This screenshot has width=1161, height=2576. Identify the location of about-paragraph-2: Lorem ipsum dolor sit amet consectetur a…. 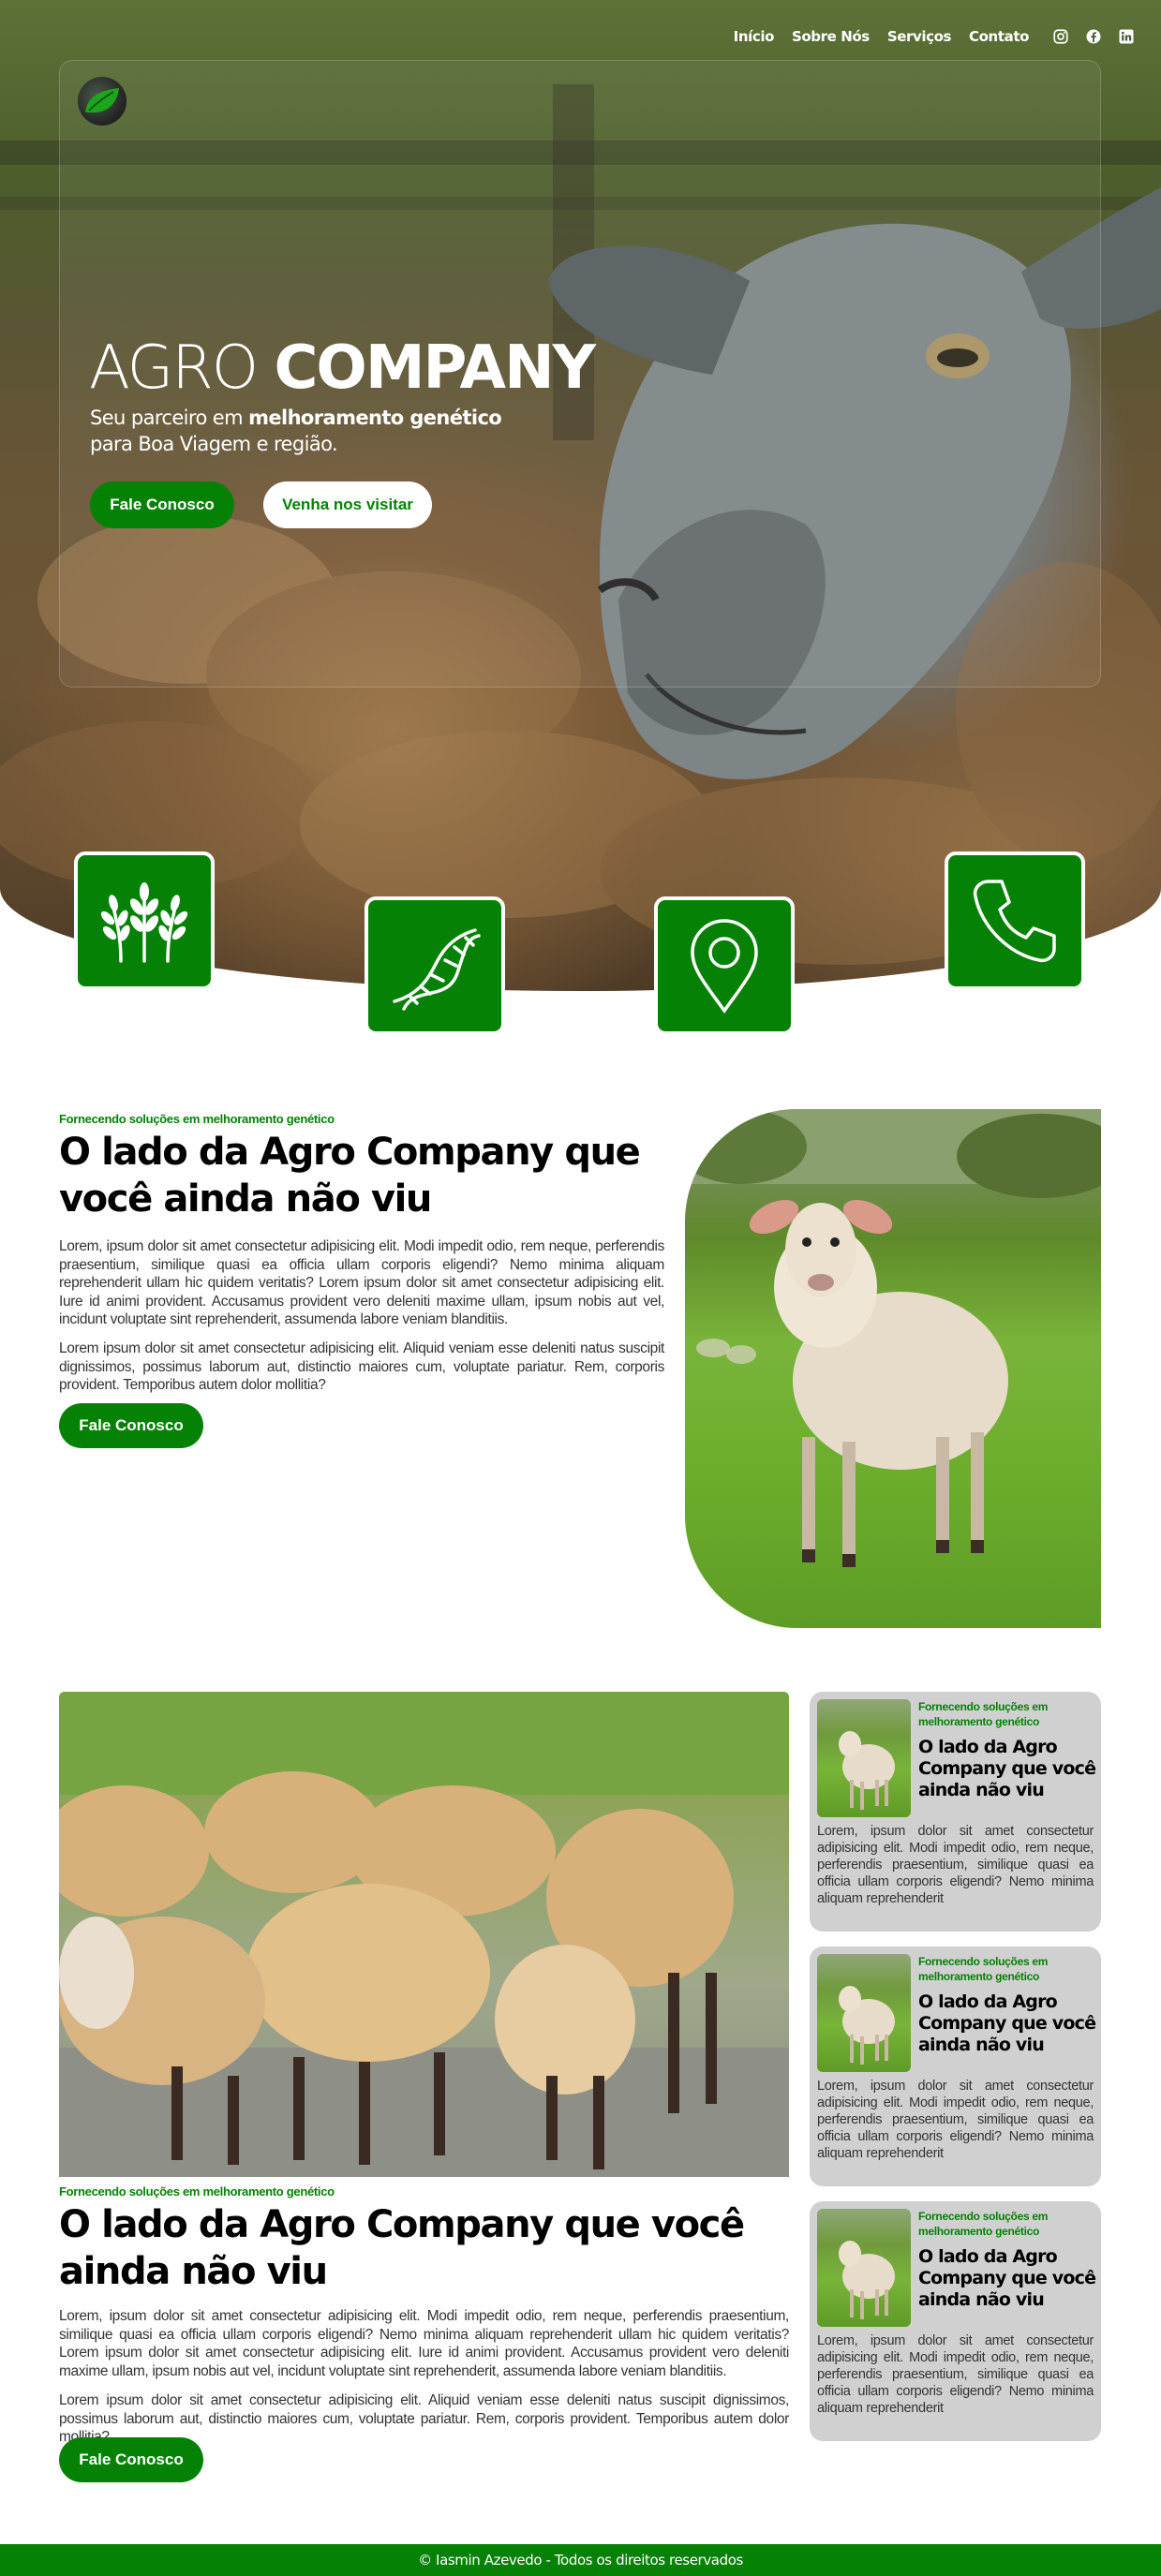
(361, 1366).